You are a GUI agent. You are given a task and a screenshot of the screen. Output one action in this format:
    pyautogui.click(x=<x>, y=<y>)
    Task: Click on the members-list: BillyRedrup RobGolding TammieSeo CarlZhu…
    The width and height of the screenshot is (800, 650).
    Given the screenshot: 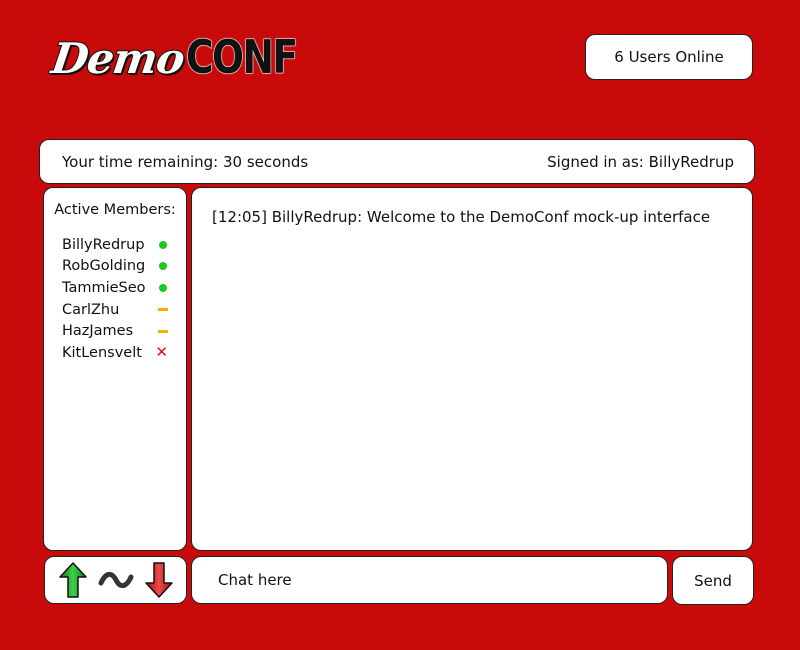 What is the action you would take?
    pyautogui.click(x=115, y=299)
    